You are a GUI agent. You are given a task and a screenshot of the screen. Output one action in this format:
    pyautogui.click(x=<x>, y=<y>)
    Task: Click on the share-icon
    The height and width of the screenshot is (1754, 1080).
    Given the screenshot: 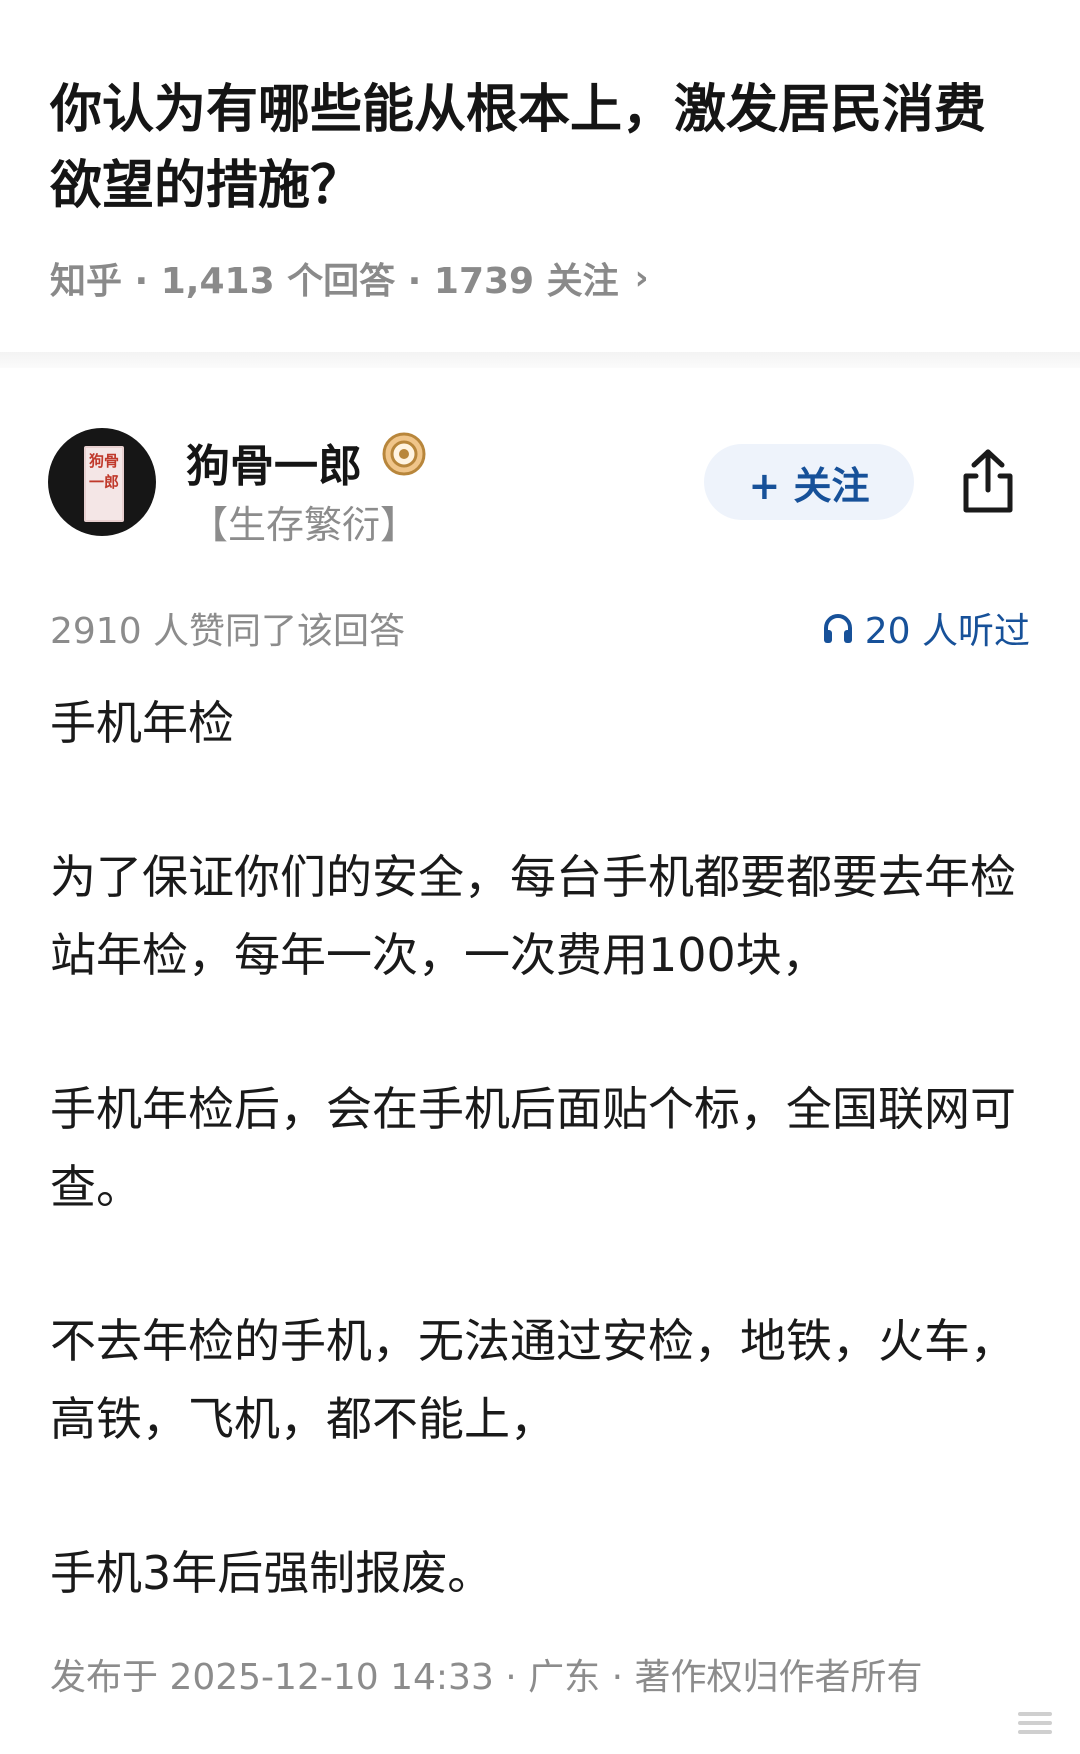 What is the action you would take?
    pyautogui.click(x=988, y=481)
    